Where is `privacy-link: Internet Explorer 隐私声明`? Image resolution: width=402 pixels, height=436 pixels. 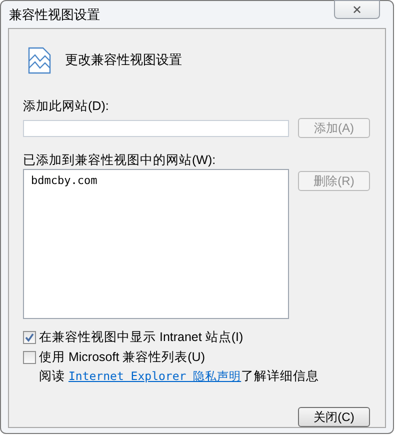 privacy-link: Internet Explorer 隐私声明 is located at coordinates (155, 376).